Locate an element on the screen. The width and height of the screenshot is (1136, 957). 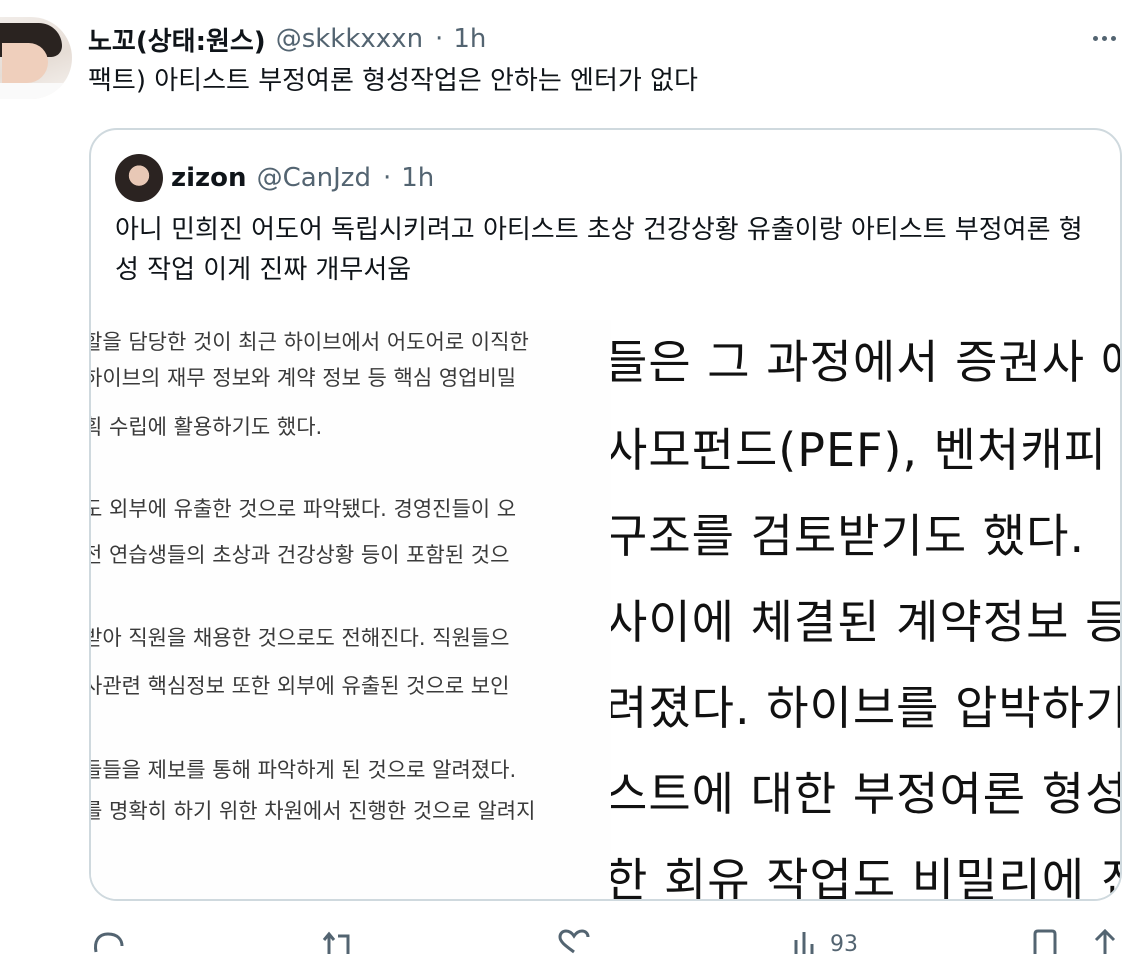
like-button is located at coordinates (574, 941).